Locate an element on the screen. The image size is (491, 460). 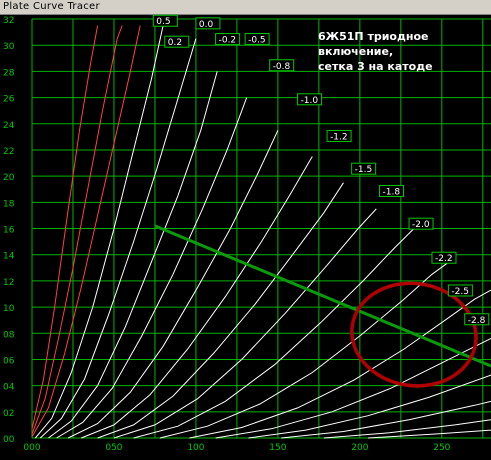
y-tick-label: 00 is located at coordinates (9, 440).